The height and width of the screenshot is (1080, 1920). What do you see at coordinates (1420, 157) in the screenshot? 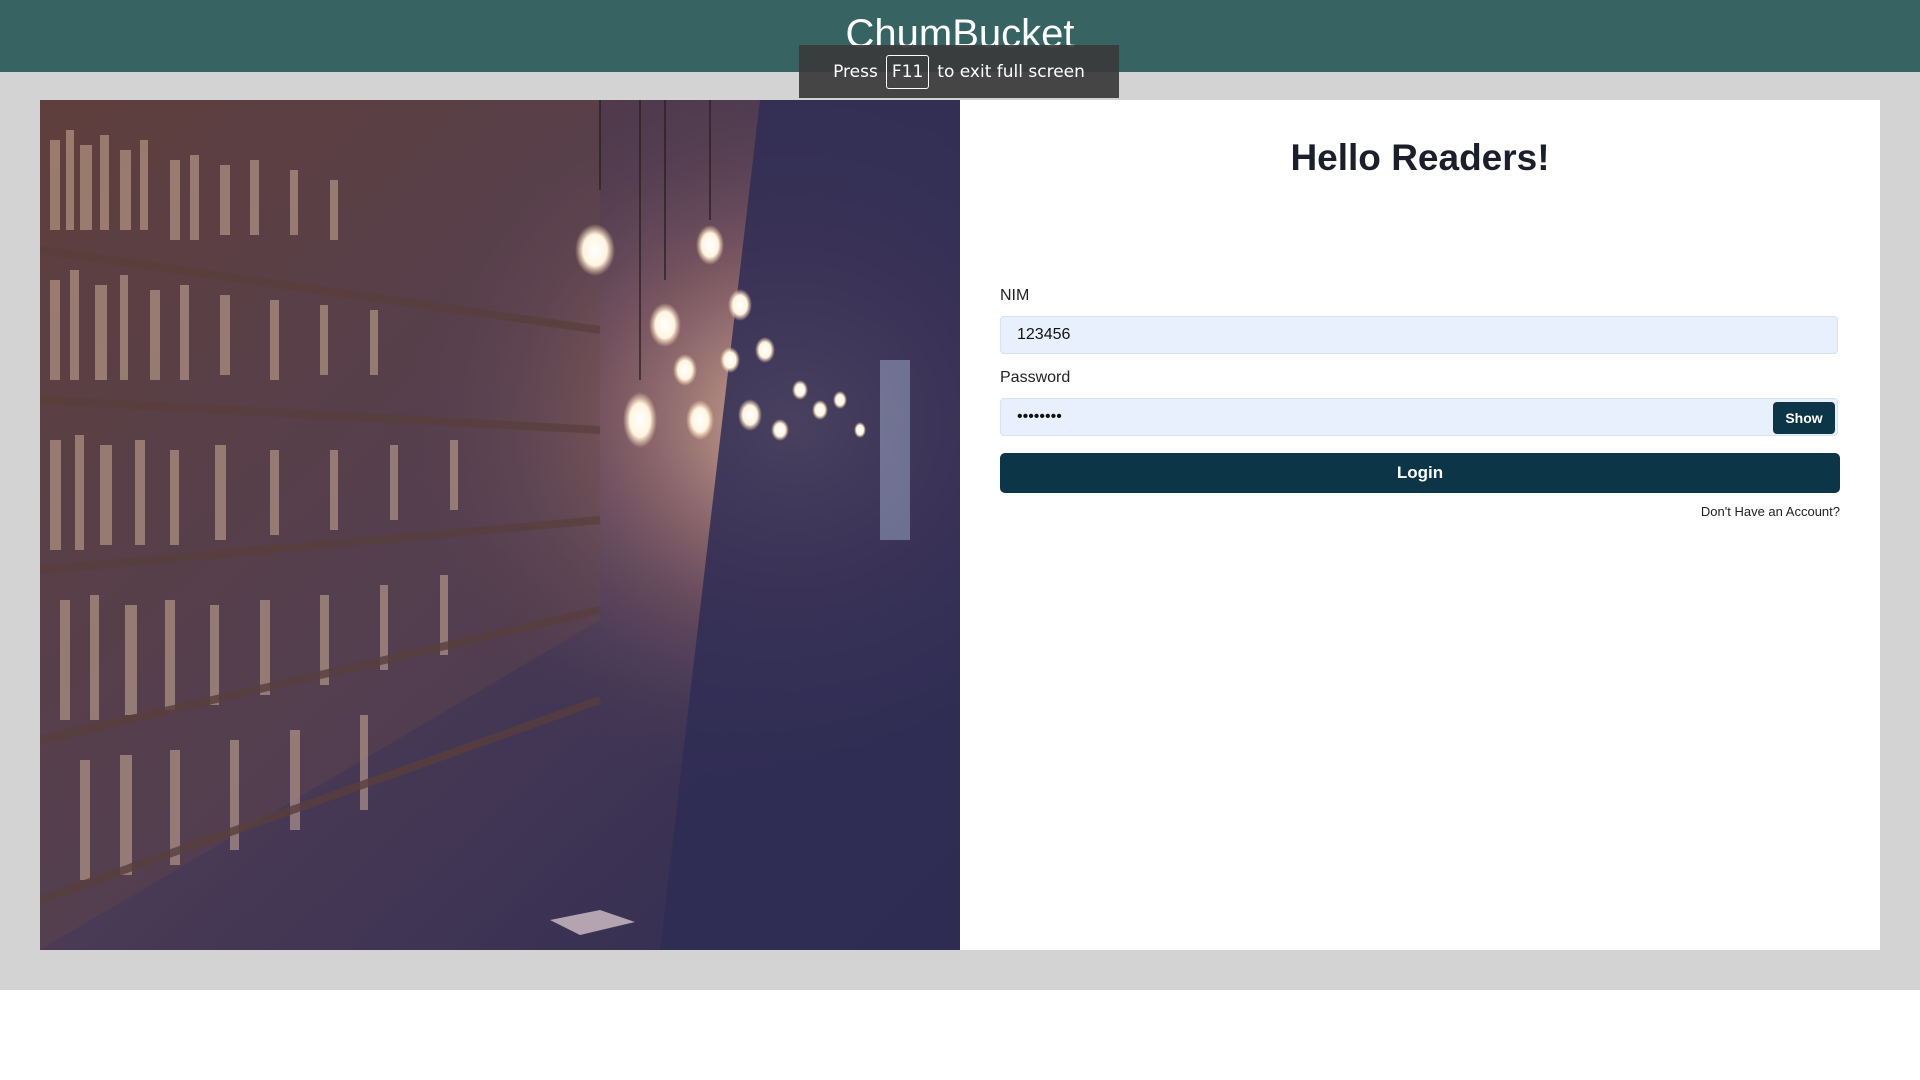
I see `greeting-heading: Hello Readers!` at bounding box center [1420, 157].